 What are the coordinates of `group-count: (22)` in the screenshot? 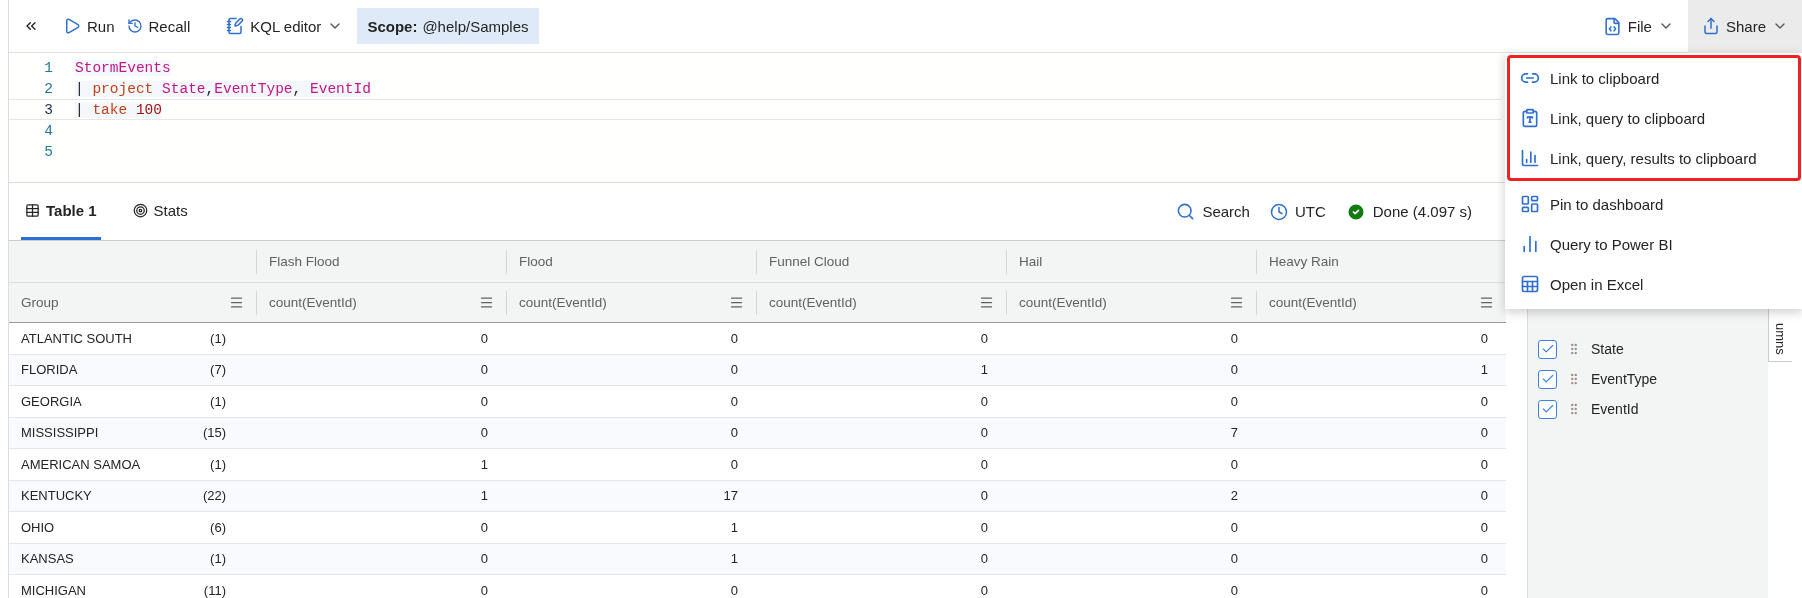 It's located at (214, 496).